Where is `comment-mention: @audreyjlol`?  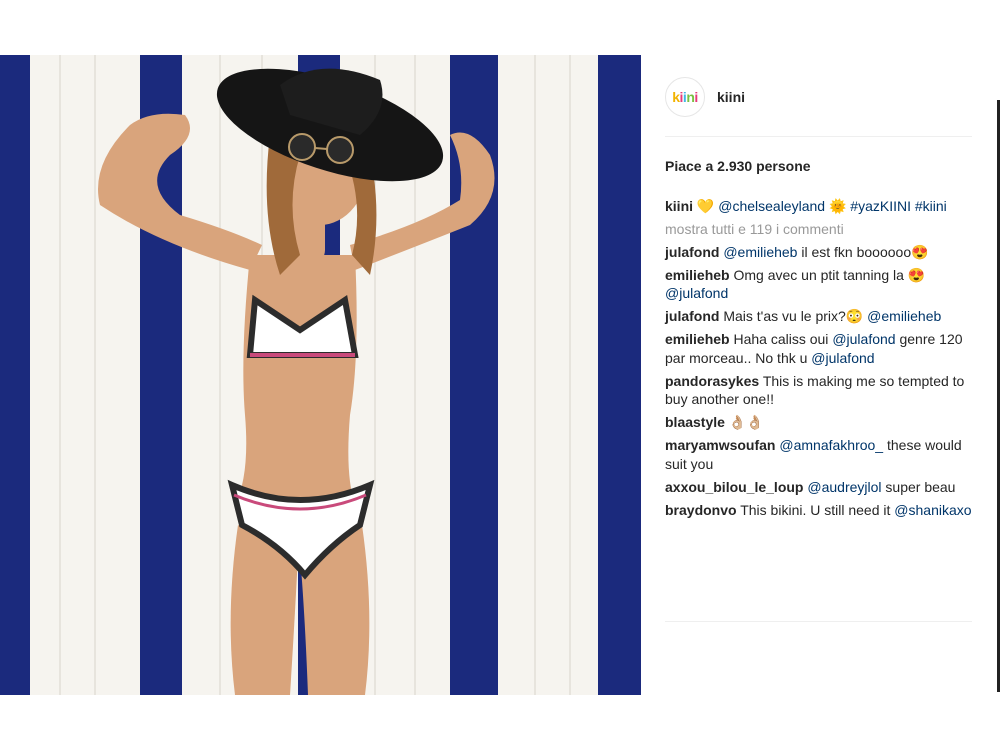 comment-mention: @audreyjlol is located at coordinates (844, 487).